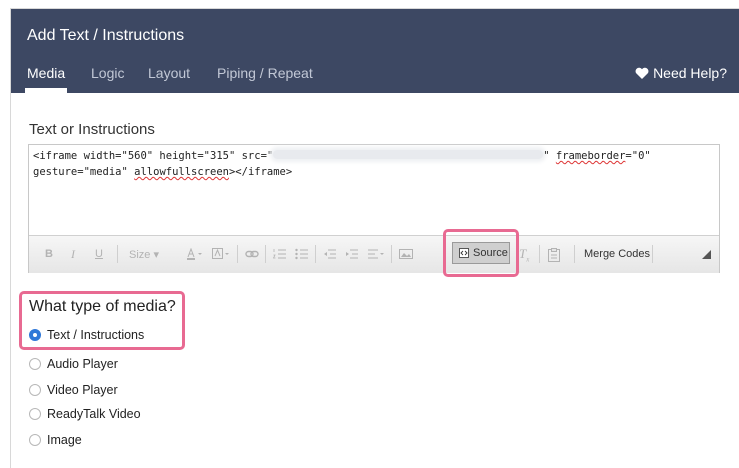 Image resolution: width=739 pixels, height=468 pixels. I want to click on media-option-label: Audio Player, so click(82, 364).